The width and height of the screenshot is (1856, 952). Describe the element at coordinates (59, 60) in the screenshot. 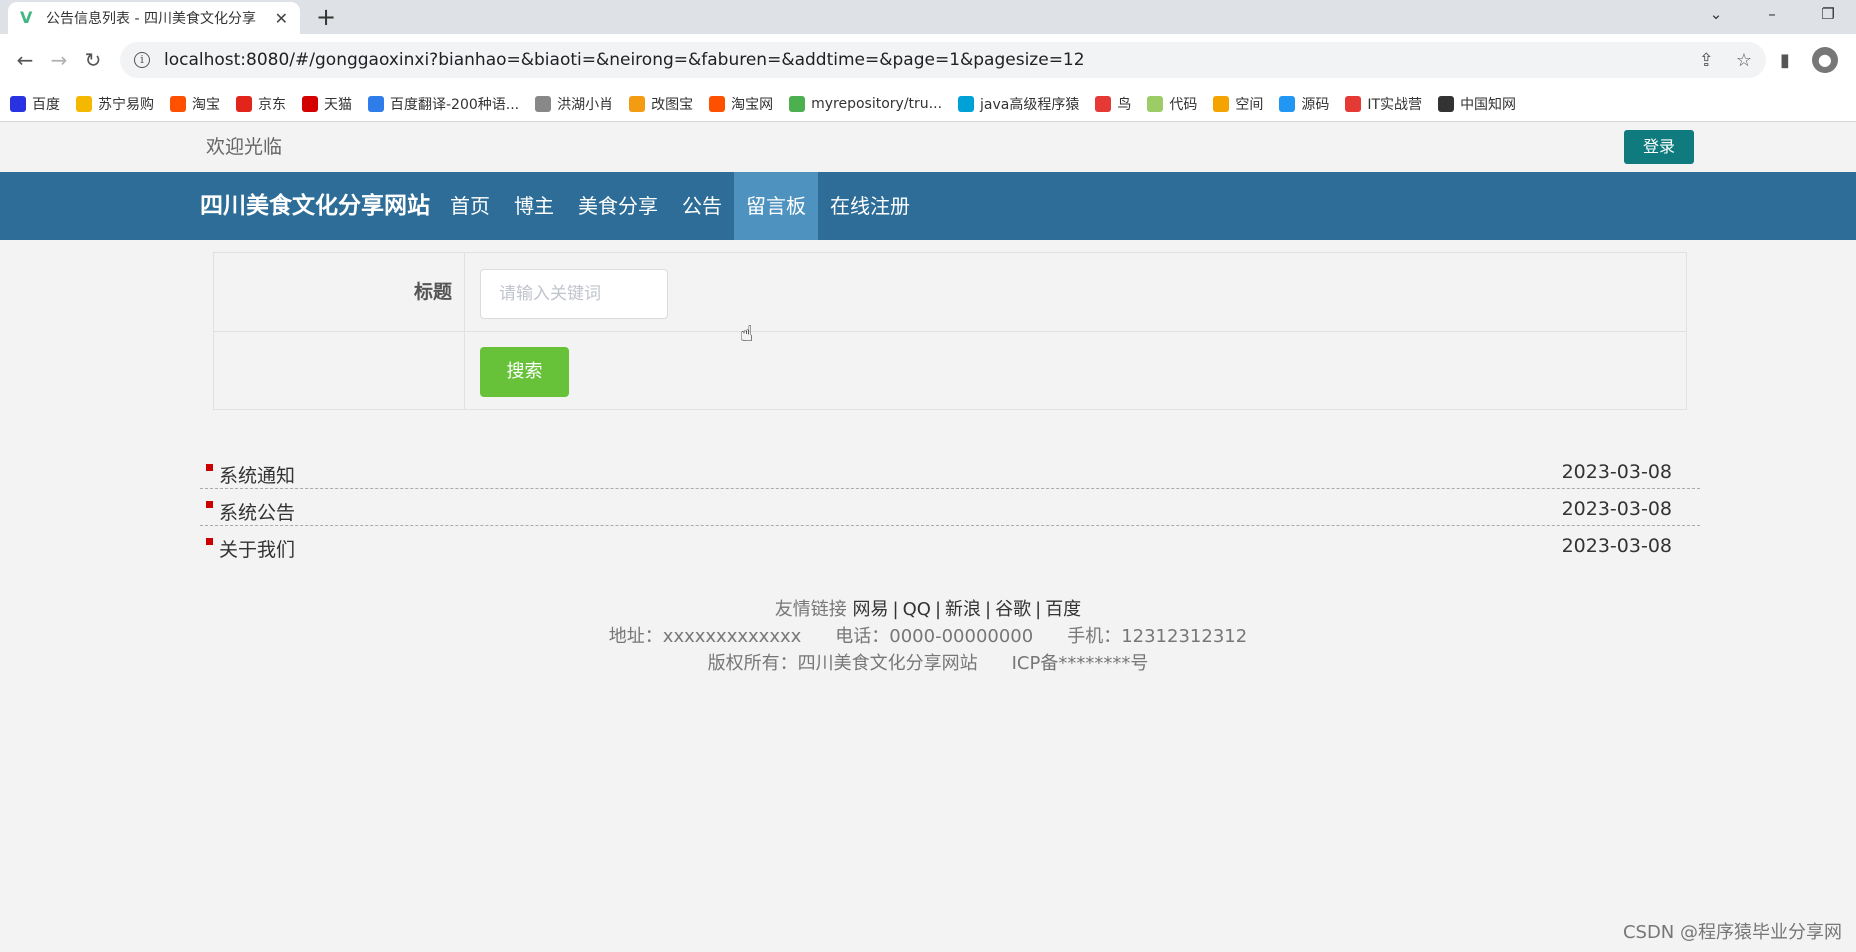

I see `forward-icon: →` at that location.